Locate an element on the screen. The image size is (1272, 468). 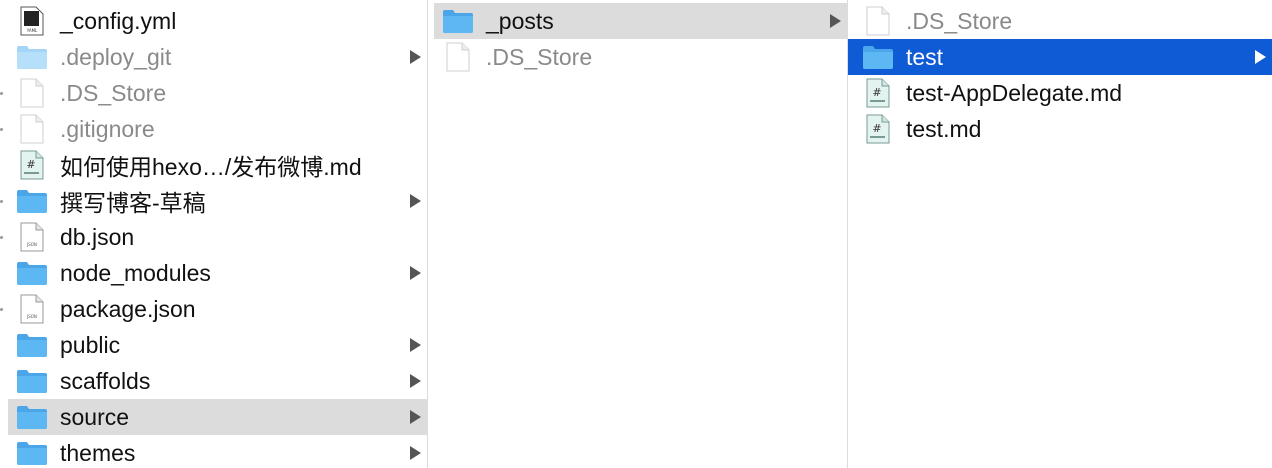
file-row: # test-AppDelegate.md is located at coordinates (1060, 93).